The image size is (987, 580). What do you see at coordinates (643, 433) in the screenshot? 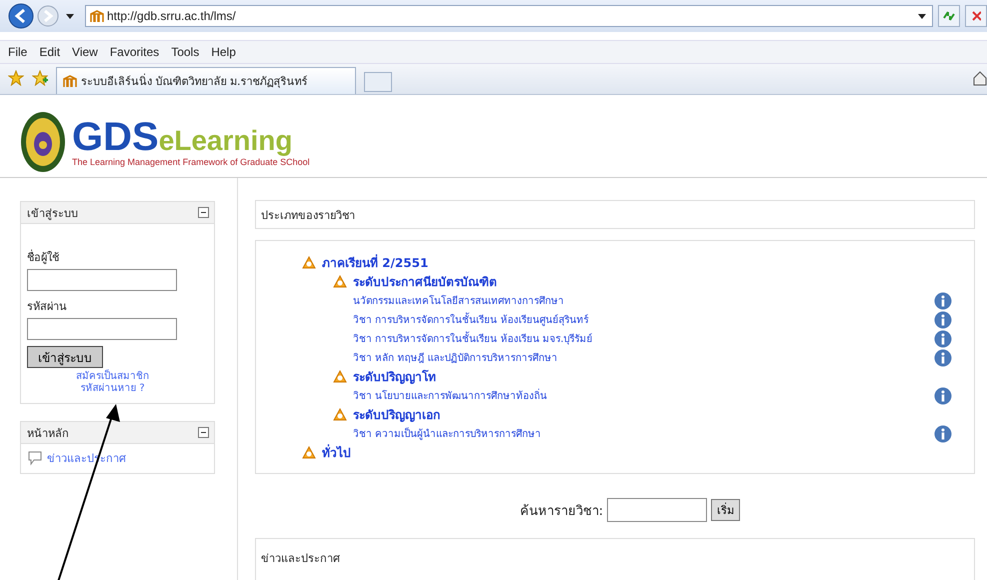
I see `course-link: วิชา ความเป็นผู้นำและการบริหารการศึกษา` at bounding box center [643, 433].